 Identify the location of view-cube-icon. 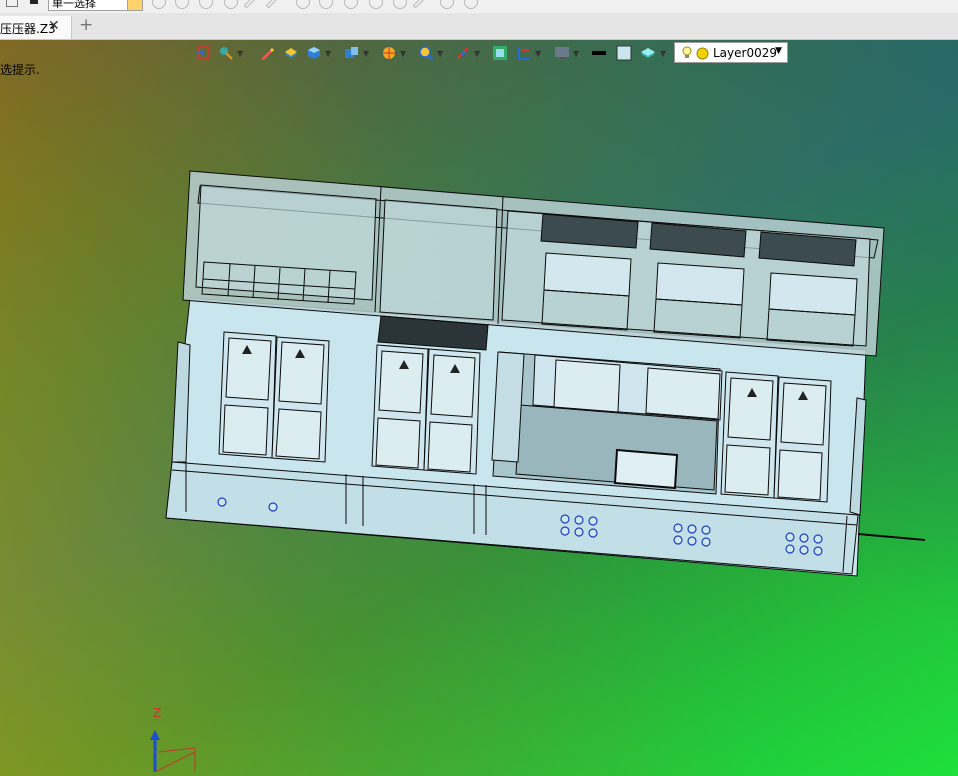
(352, 53).